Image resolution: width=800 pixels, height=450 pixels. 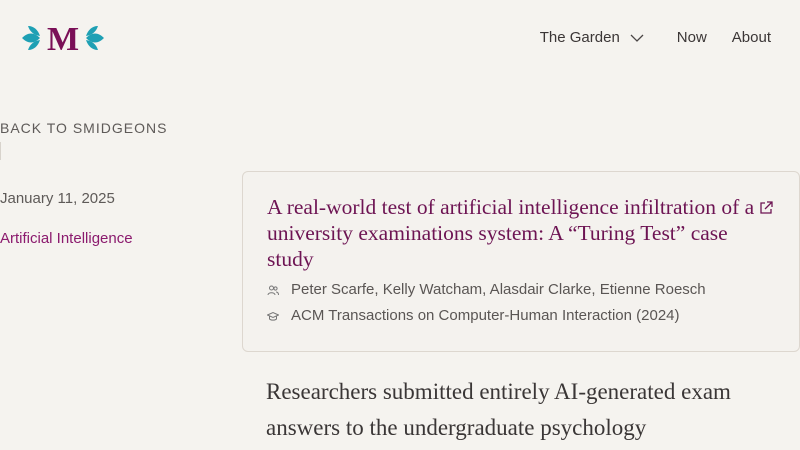 I want to click on chevron-down-icon, so click(x=637, y=38).